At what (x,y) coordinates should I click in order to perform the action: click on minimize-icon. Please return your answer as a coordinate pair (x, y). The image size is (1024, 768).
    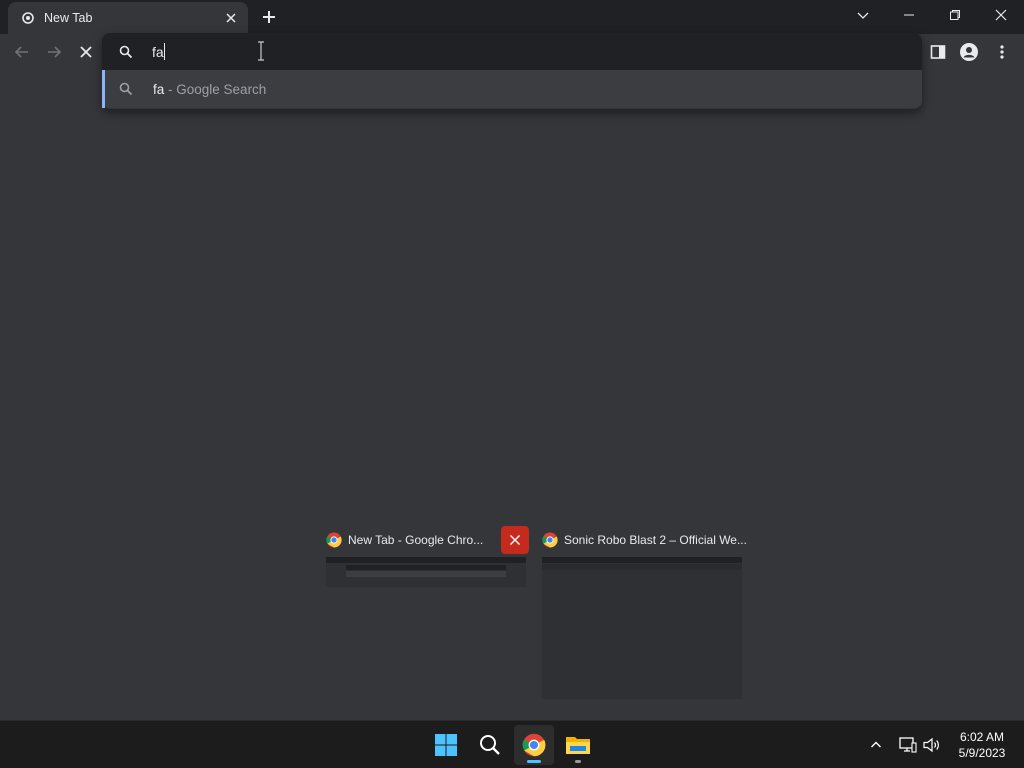
    Looking at the image, I should click on (909, 15).